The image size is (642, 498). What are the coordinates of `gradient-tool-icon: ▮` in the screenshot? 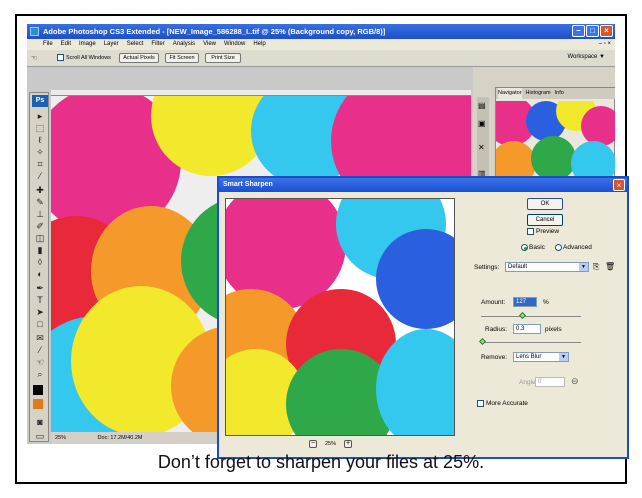 It's located at (40, 250).